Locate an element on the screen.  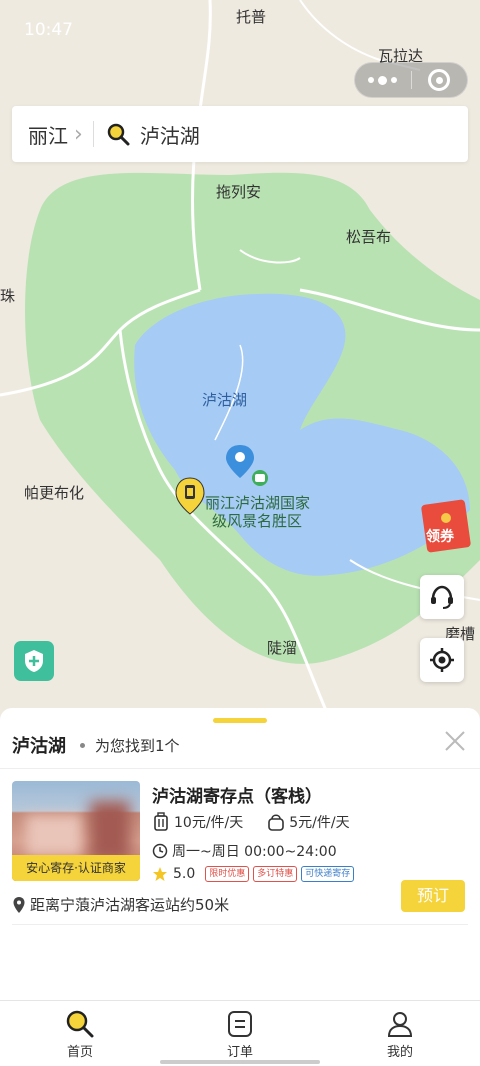
coupon-button: 领券 is located at coordinates (450, 526).